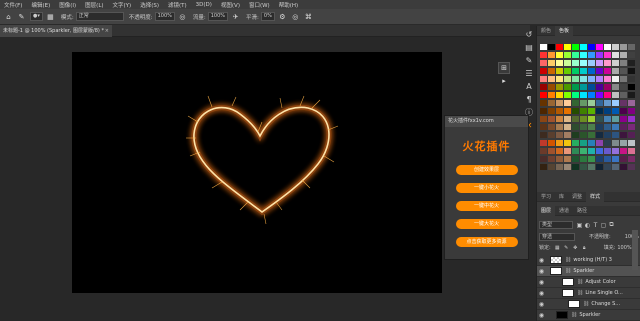  Describe the element at coordinates (529, 73) in the screenshot. I see `adjust-icon: ☰` at that location.